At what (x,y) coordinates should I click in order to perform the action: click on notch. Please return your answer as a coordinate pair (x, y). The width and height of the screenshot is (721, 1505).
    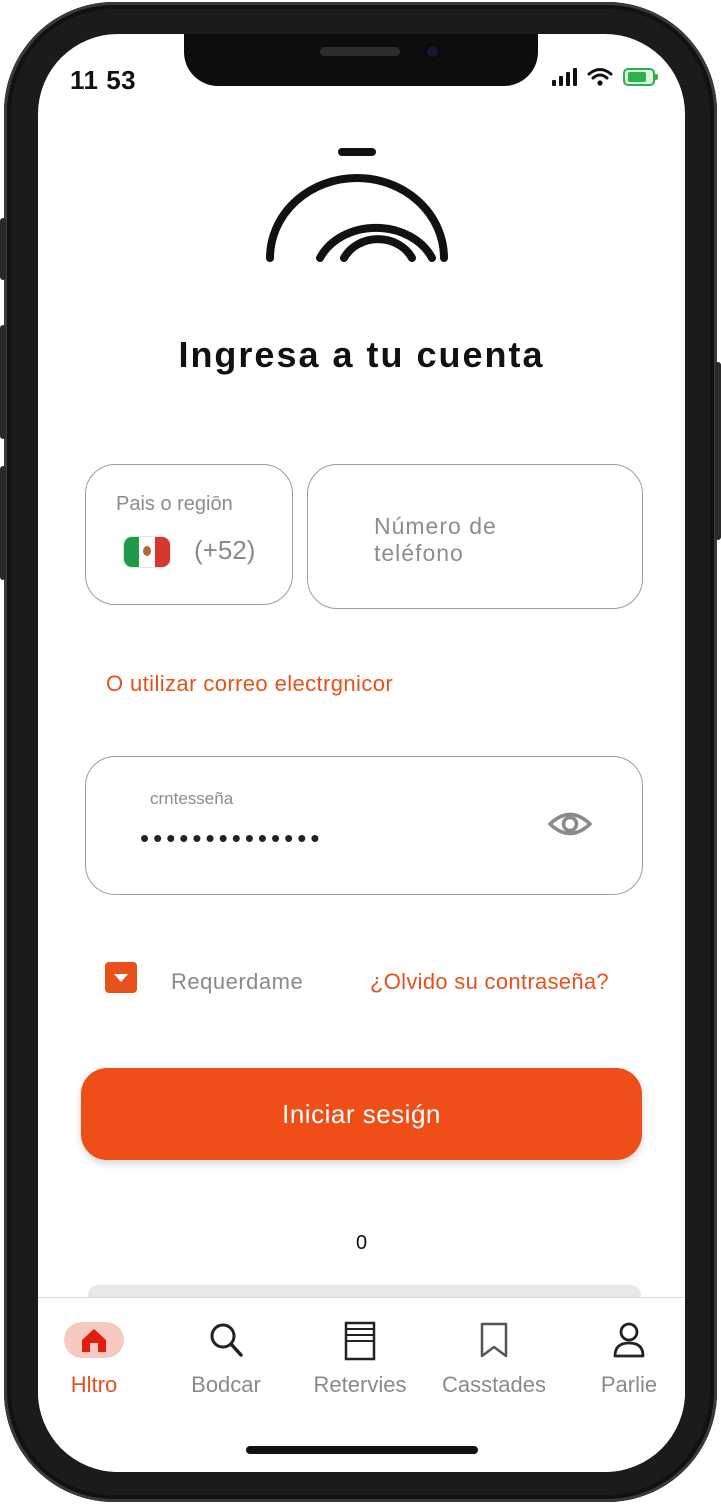
    Looking at the image, I should click on (361, 60).